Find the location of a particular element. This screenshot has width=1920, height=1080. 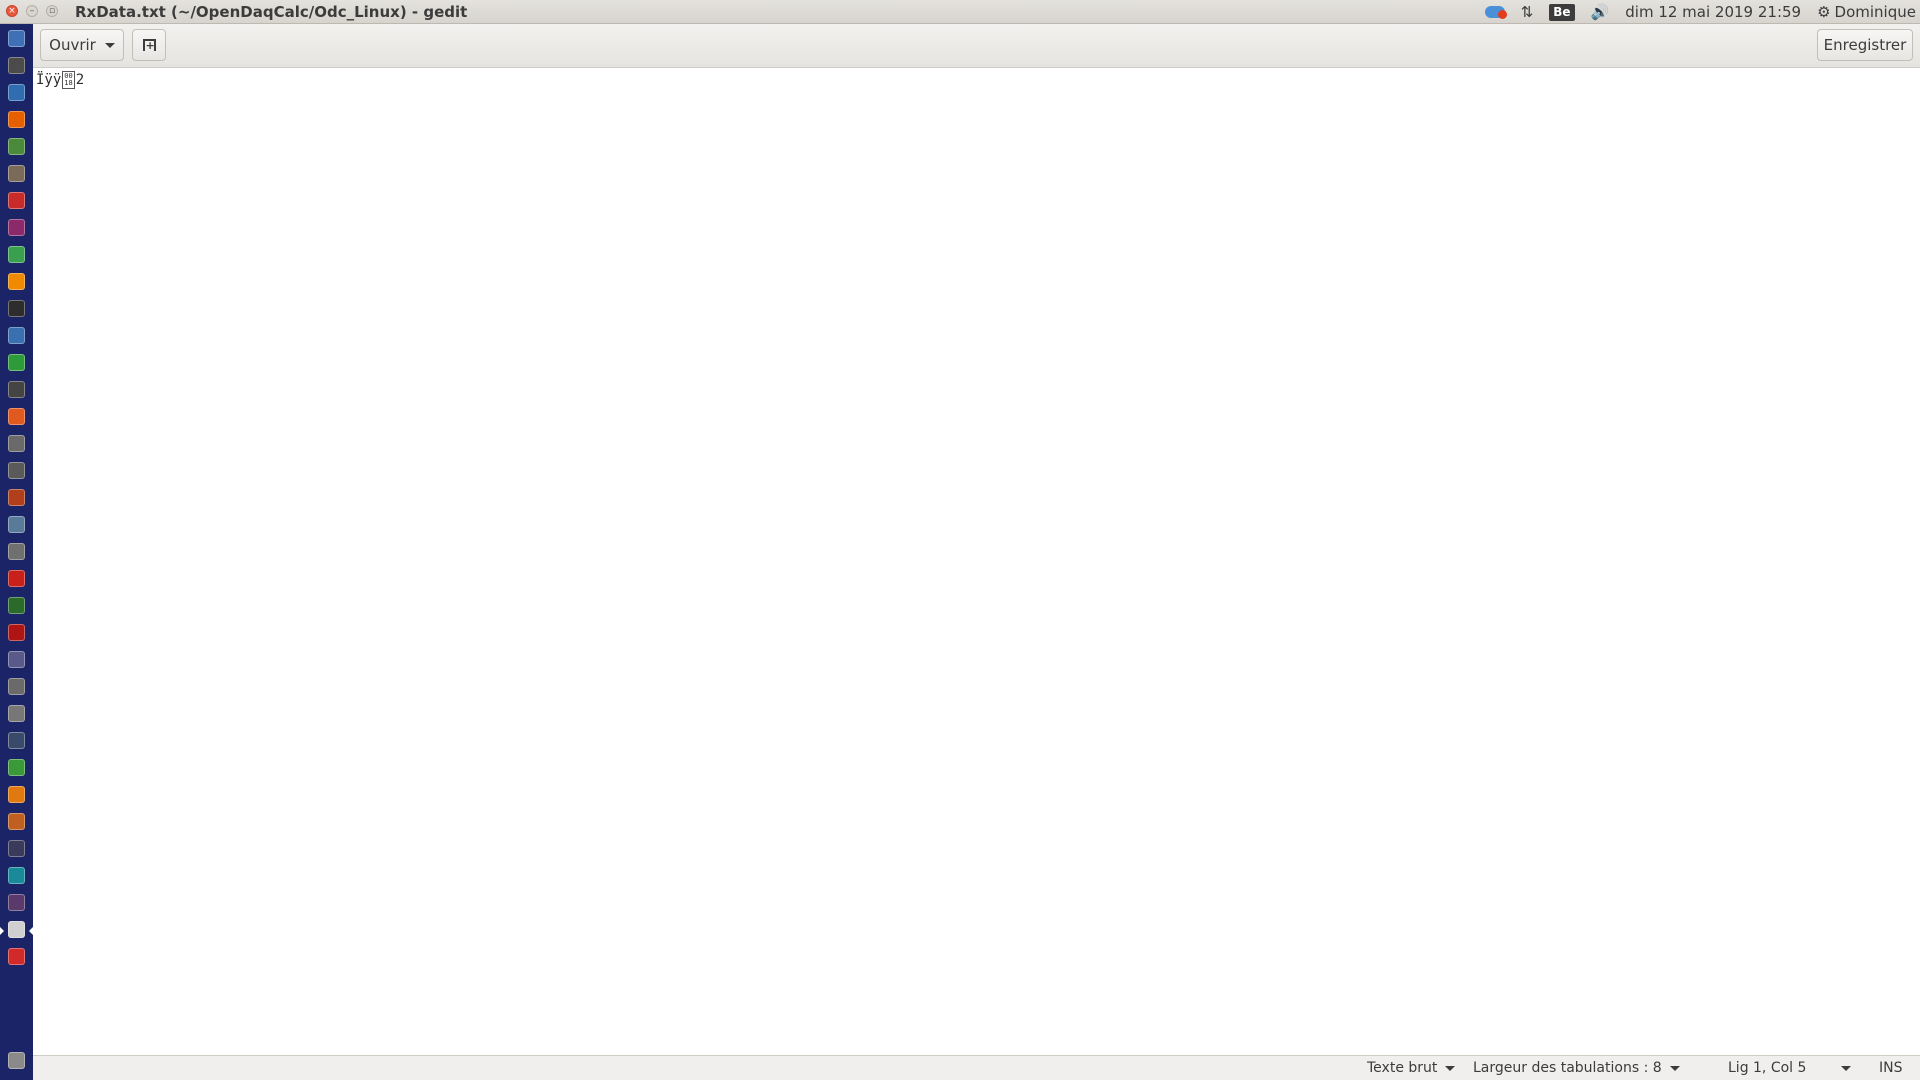

compass-icon is located at coordinates (16, 740).